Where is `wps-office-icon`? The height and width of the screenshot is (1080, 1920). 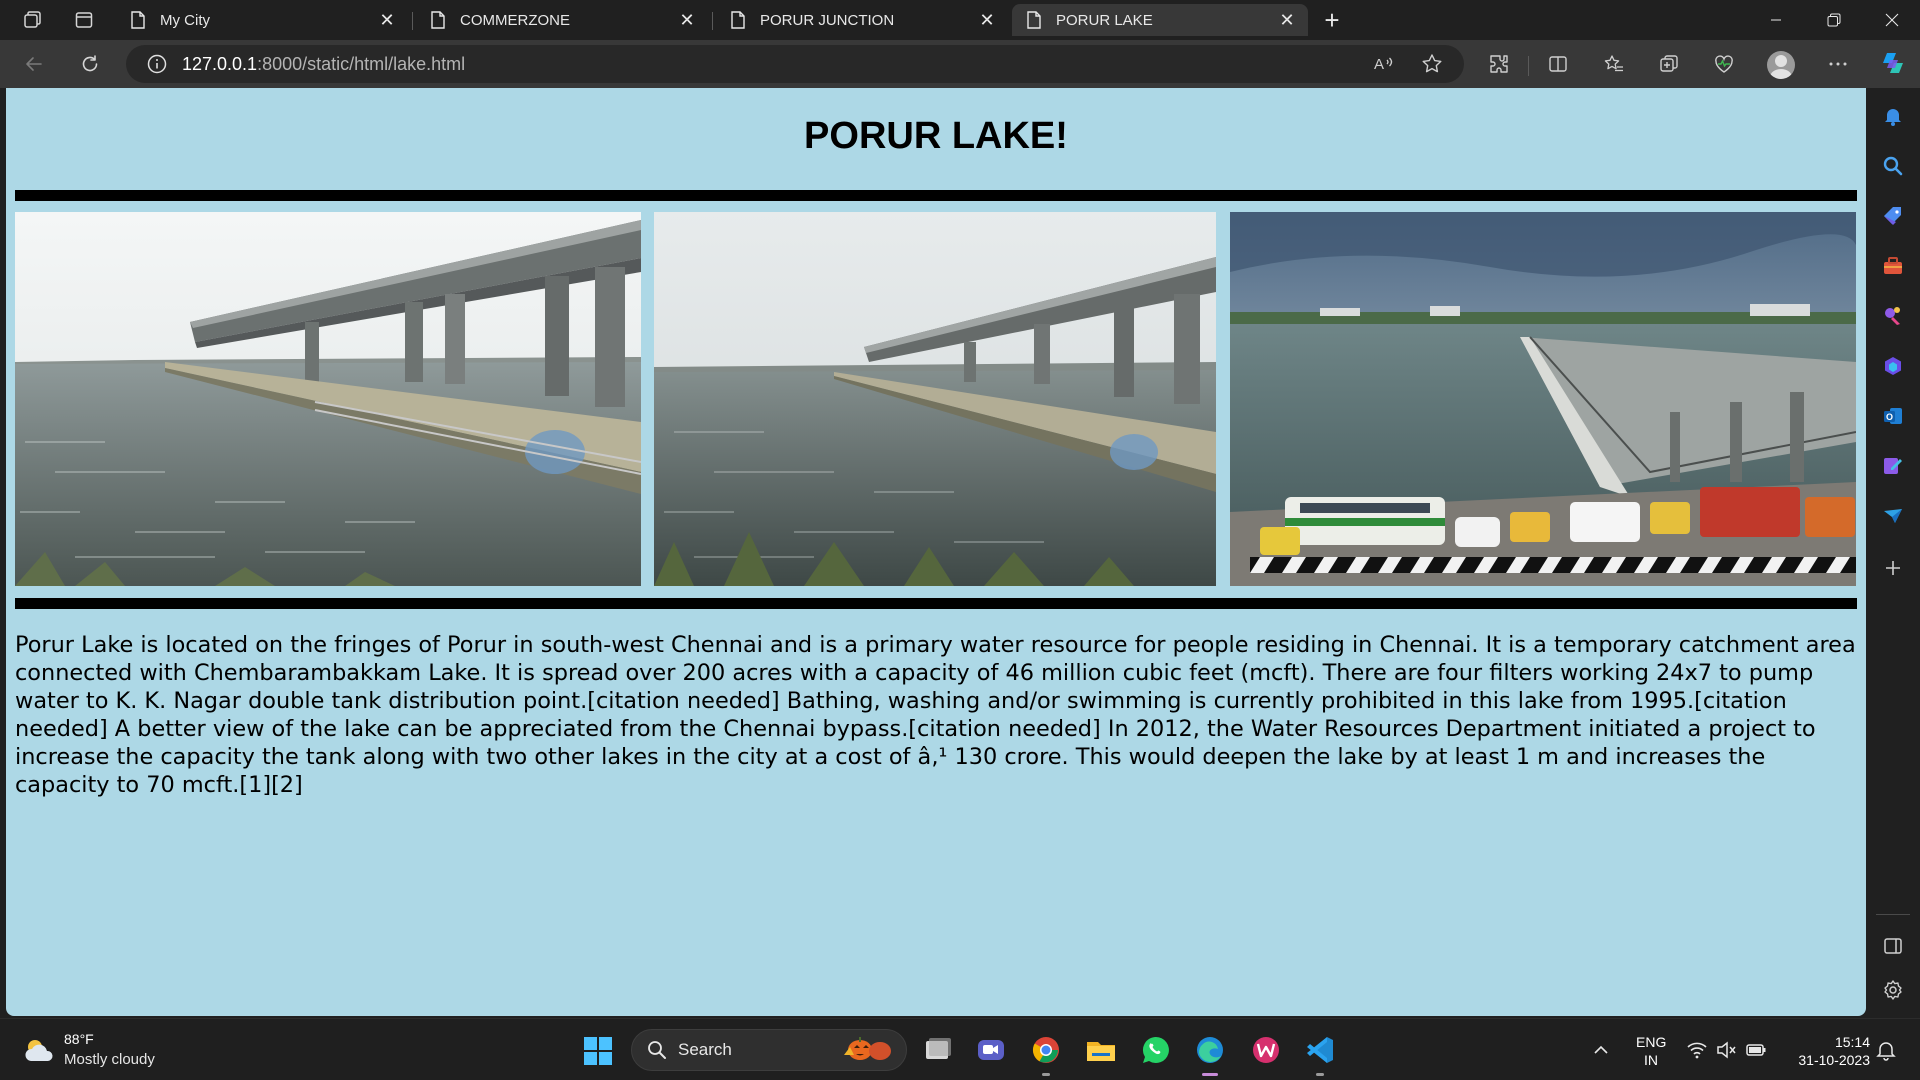 wps-office-icon is located at coordinates (1266, 1050).